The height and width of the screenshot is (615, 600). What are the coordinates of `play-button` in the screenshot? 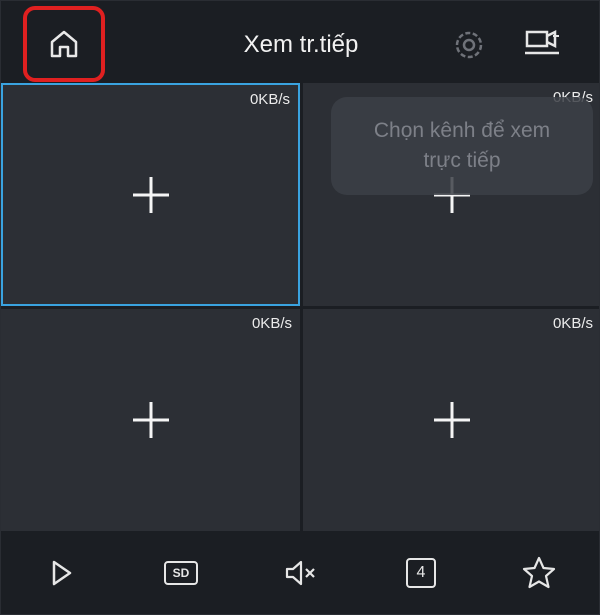 It's located at (61, 573).